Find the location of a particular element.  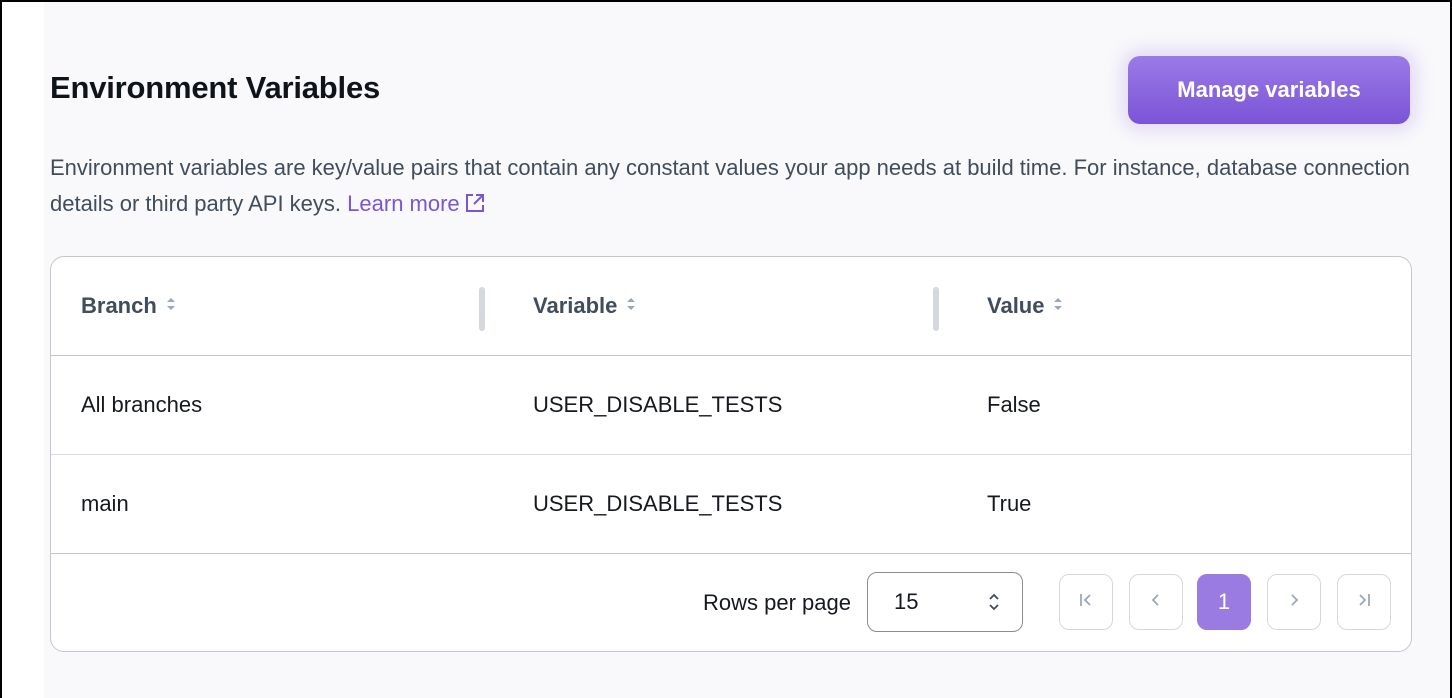

left-rail is located at coordinates (23, 350).